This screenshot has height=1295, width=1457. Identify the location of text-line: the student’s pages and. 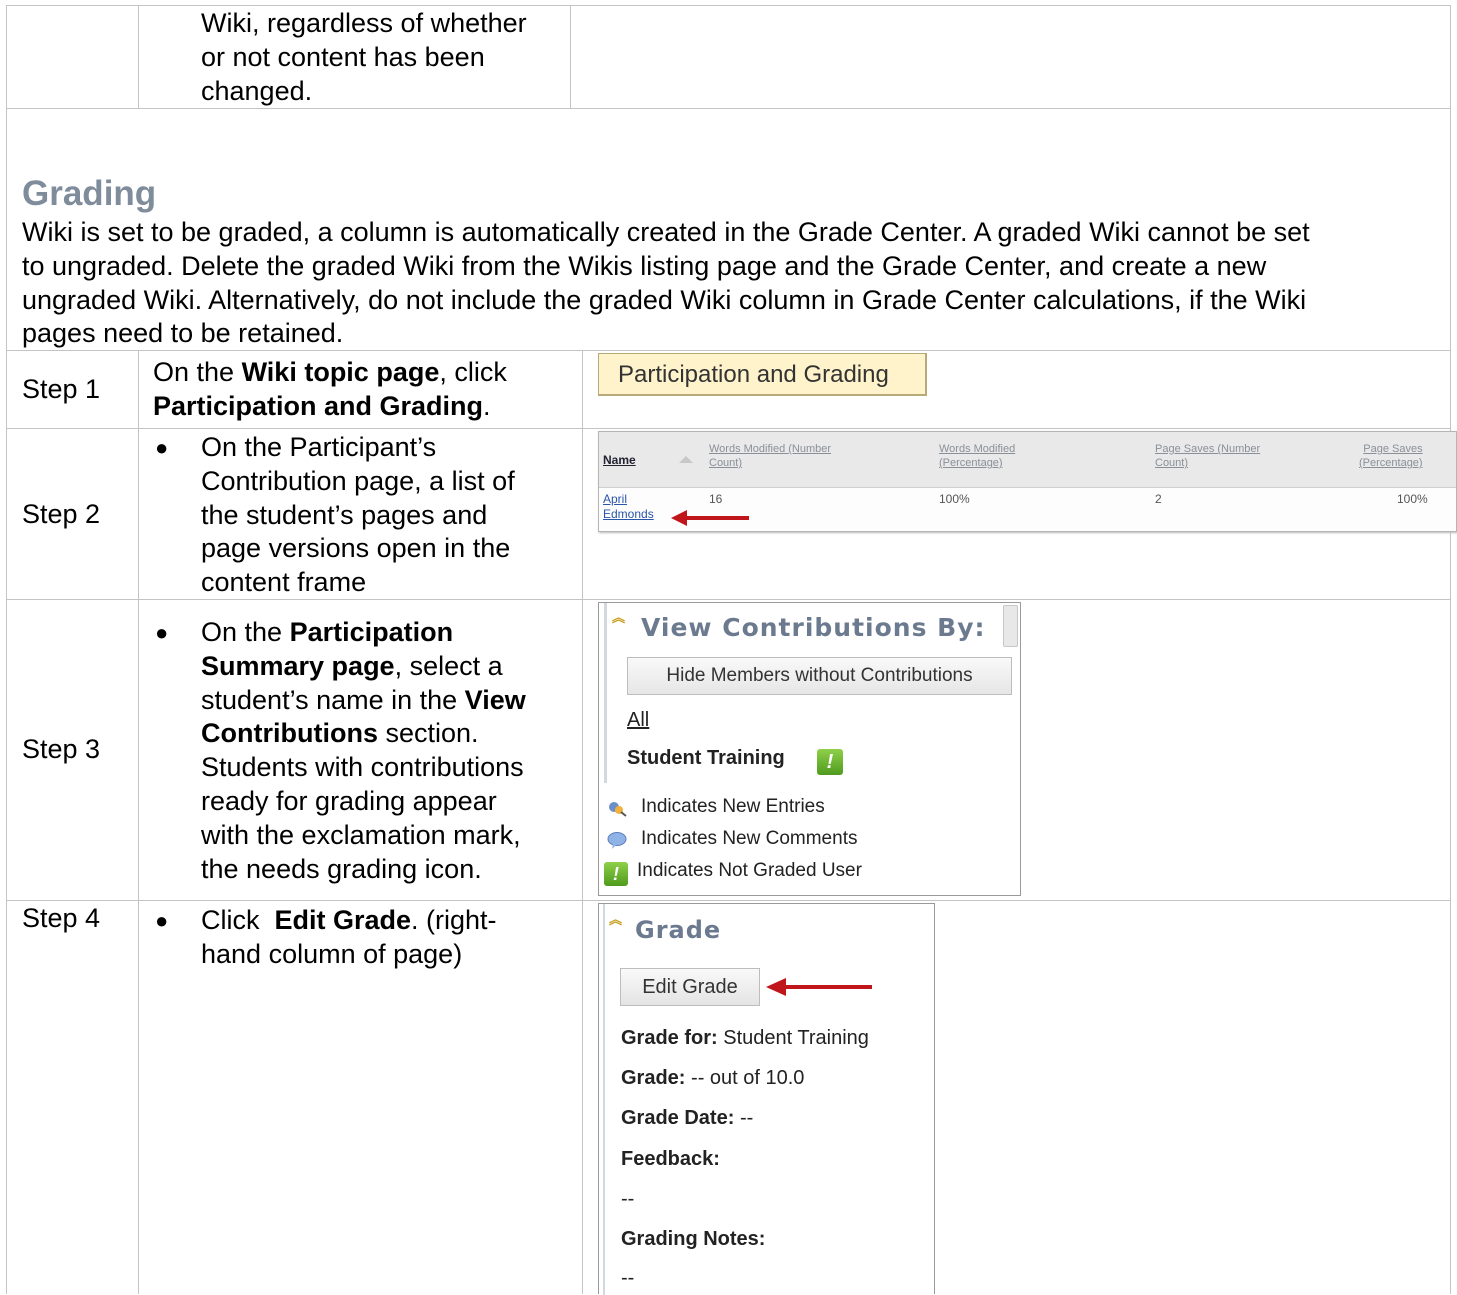
(344, 514).